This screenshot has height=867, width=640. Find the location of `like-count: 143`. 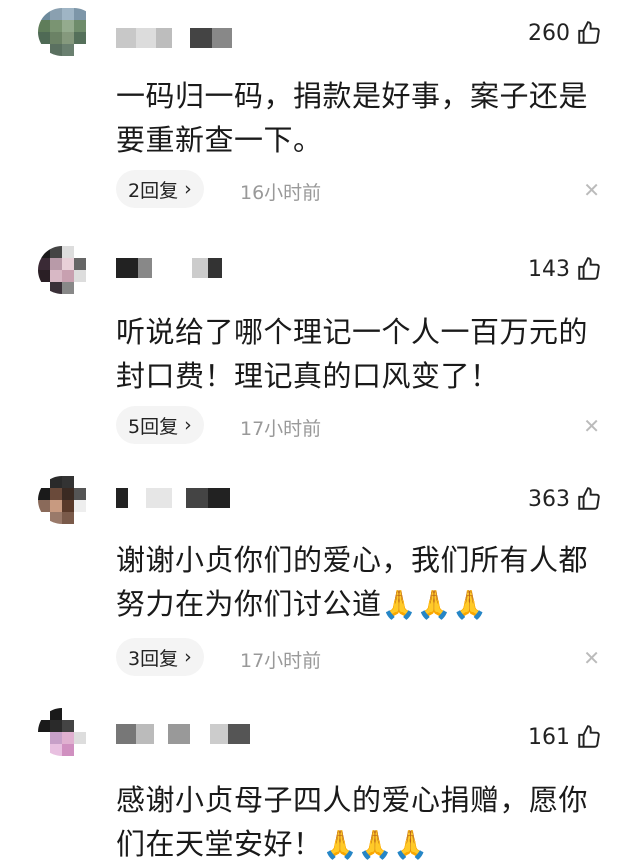

like-count: 143 is located at coordinates (565, 269).